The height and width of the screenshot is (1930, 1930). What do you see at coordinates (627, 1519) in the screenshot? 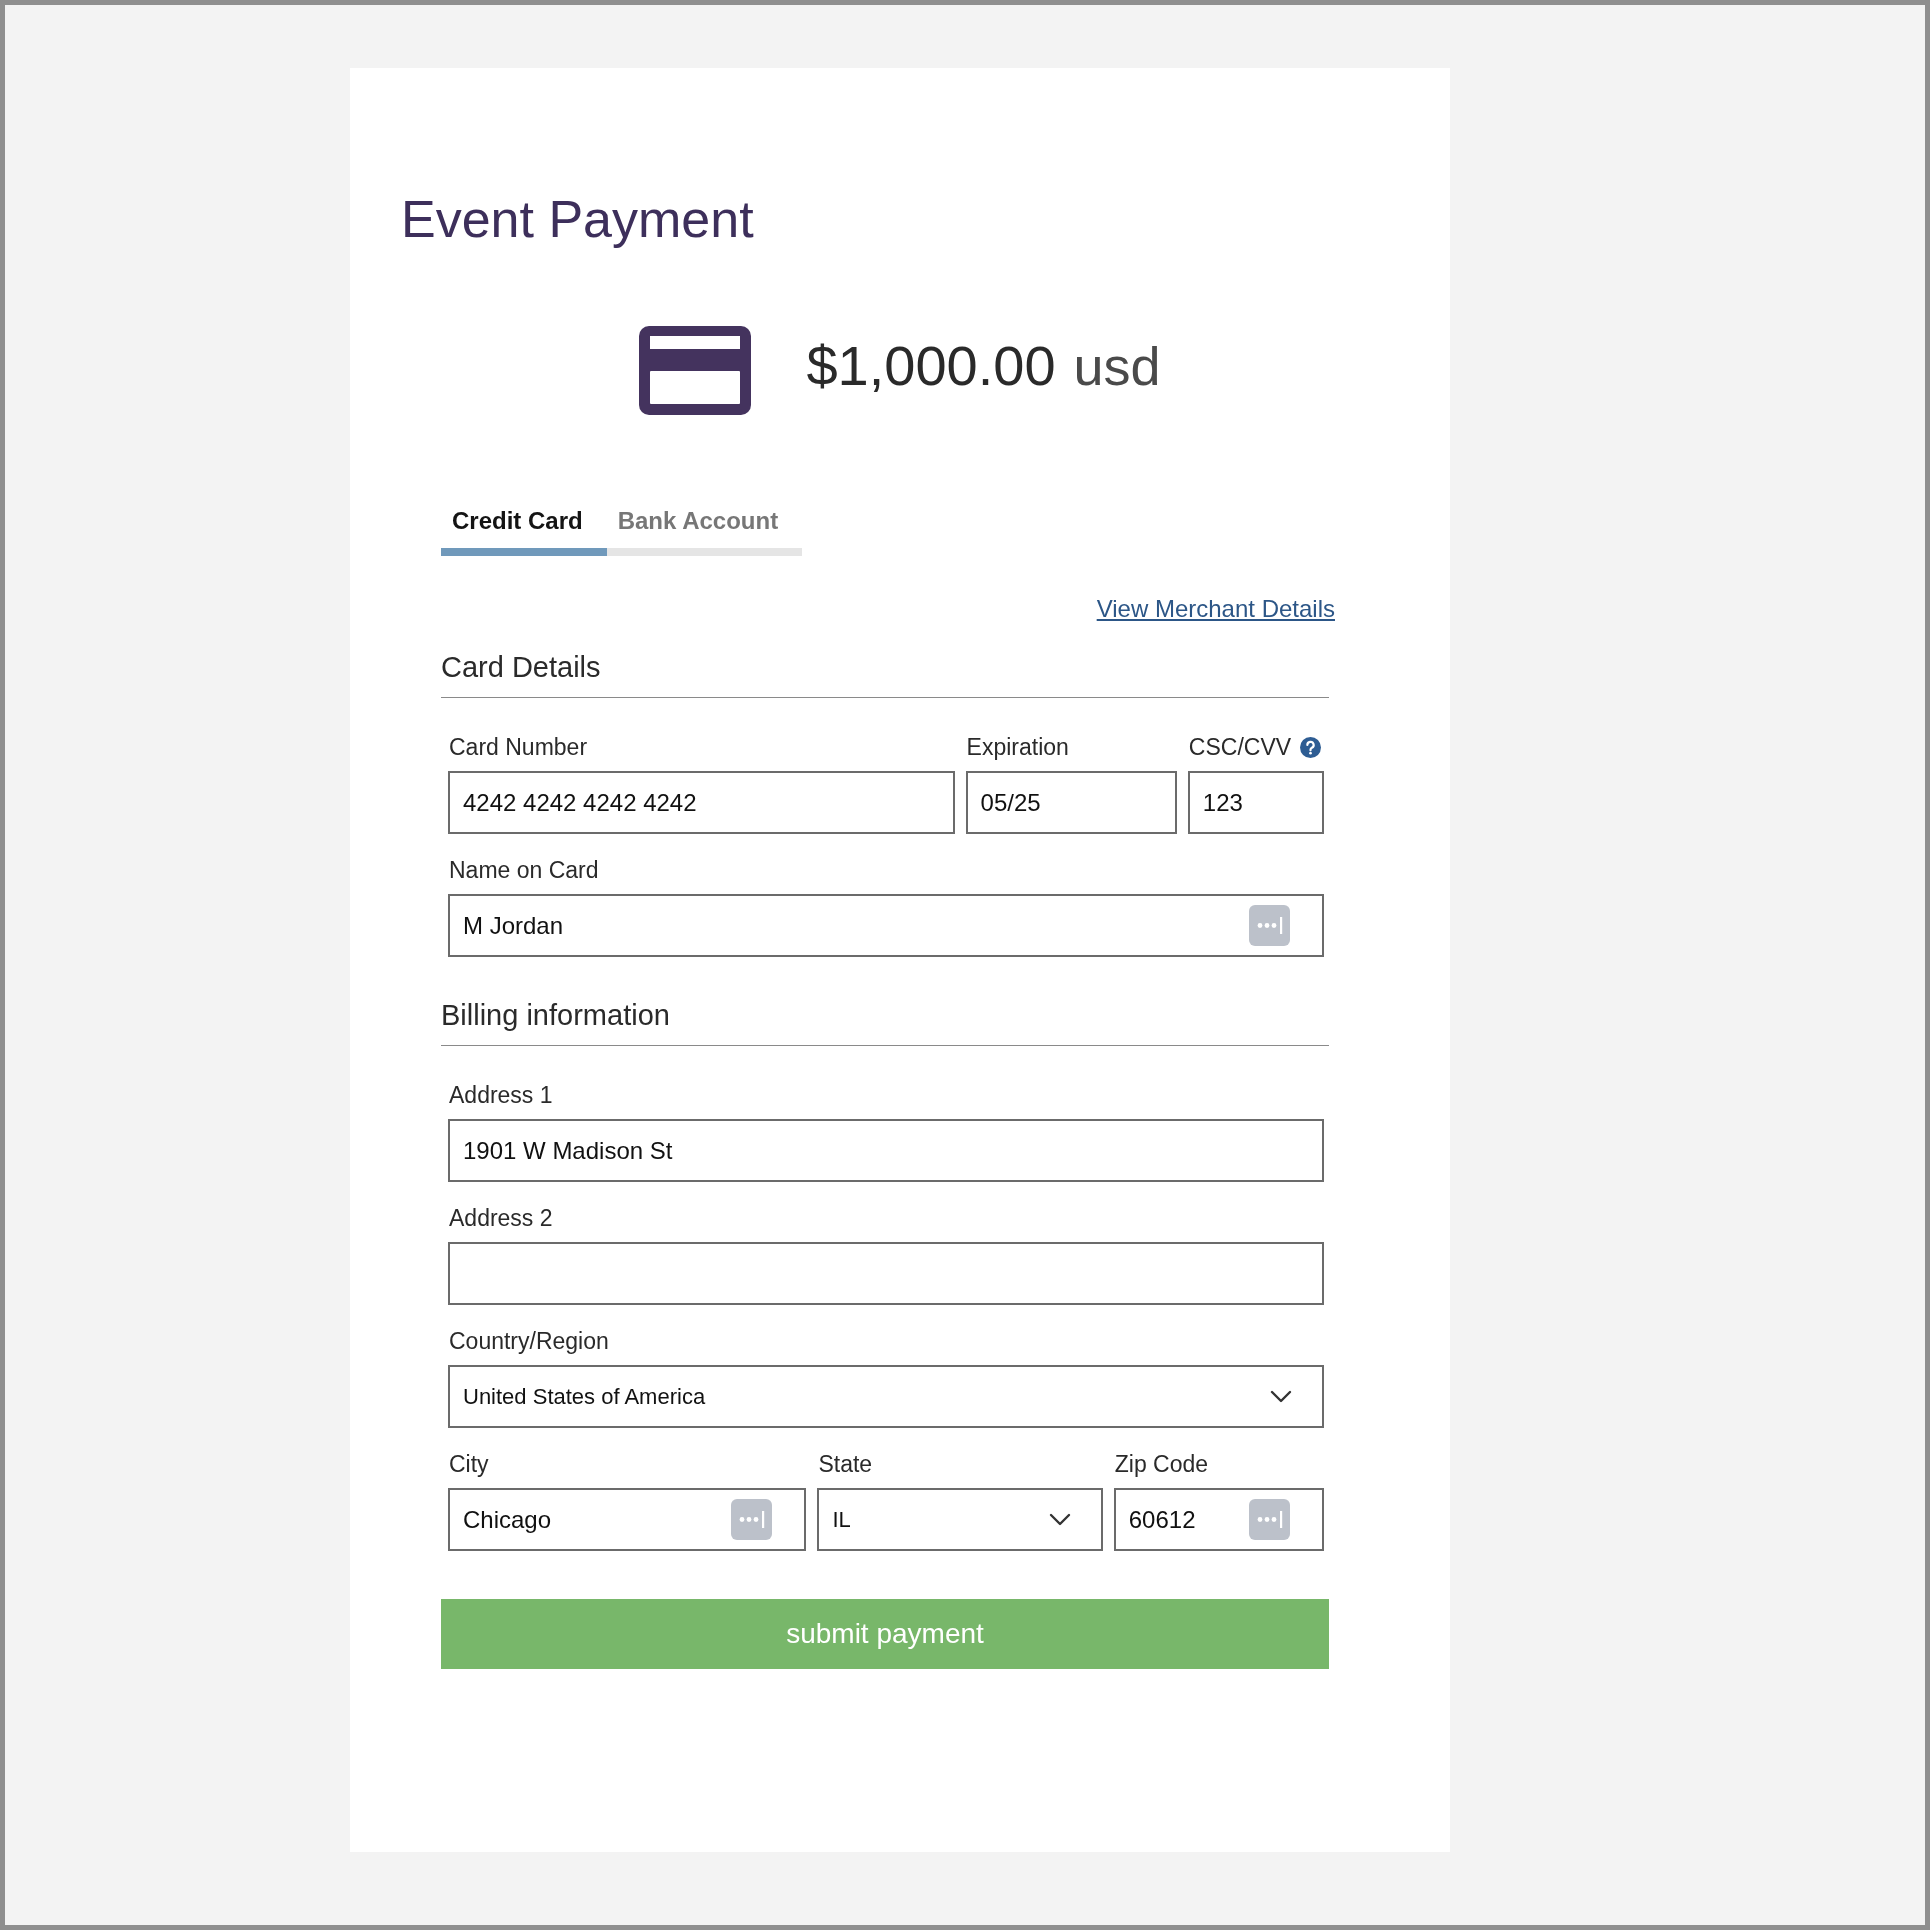
I see `input-field: Chicago` at bounding box center [627, 1519].